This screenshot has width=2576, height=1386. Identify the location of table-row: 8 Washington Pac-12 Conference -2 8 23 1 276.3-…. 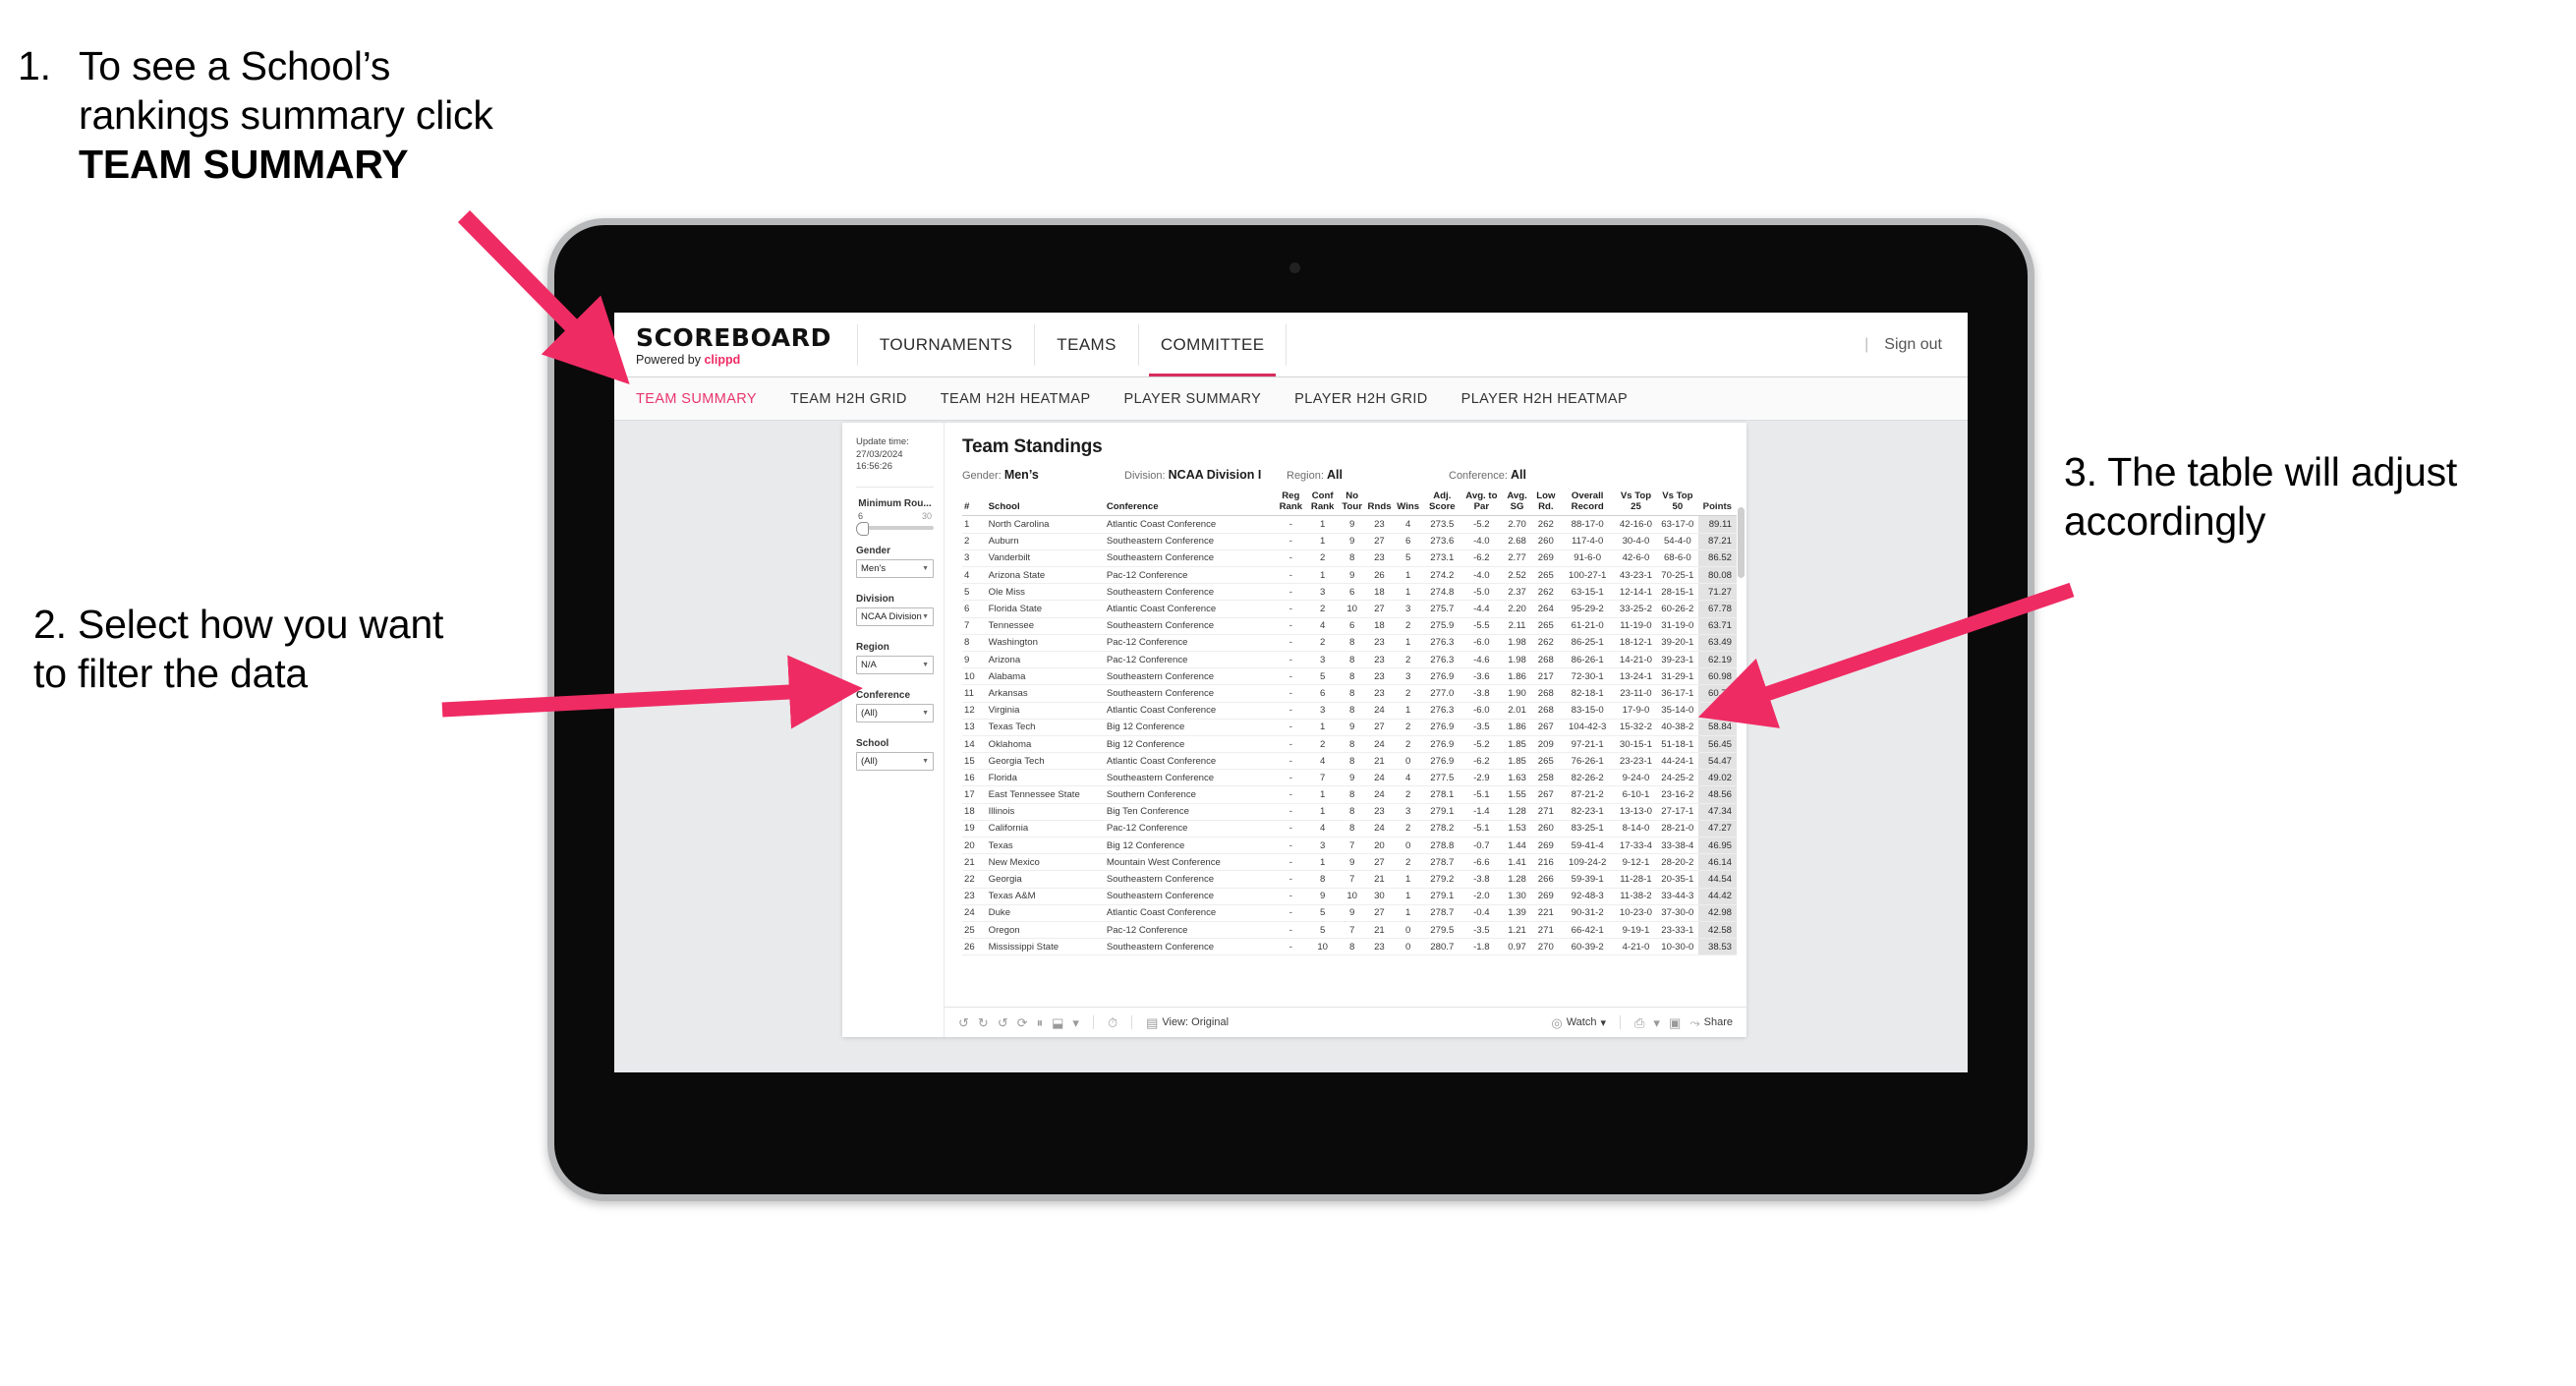
(1349, 643).